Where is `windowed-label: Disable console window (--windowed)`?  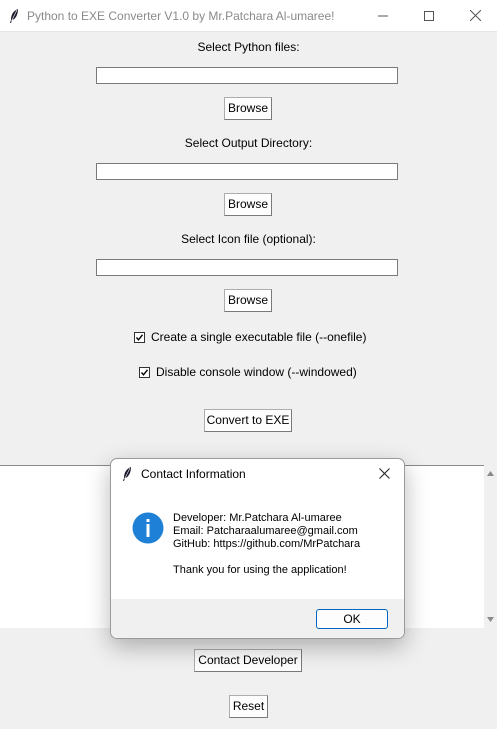 windowed-label: Disable console window (--windowed) is located at coordinates (256, 372).